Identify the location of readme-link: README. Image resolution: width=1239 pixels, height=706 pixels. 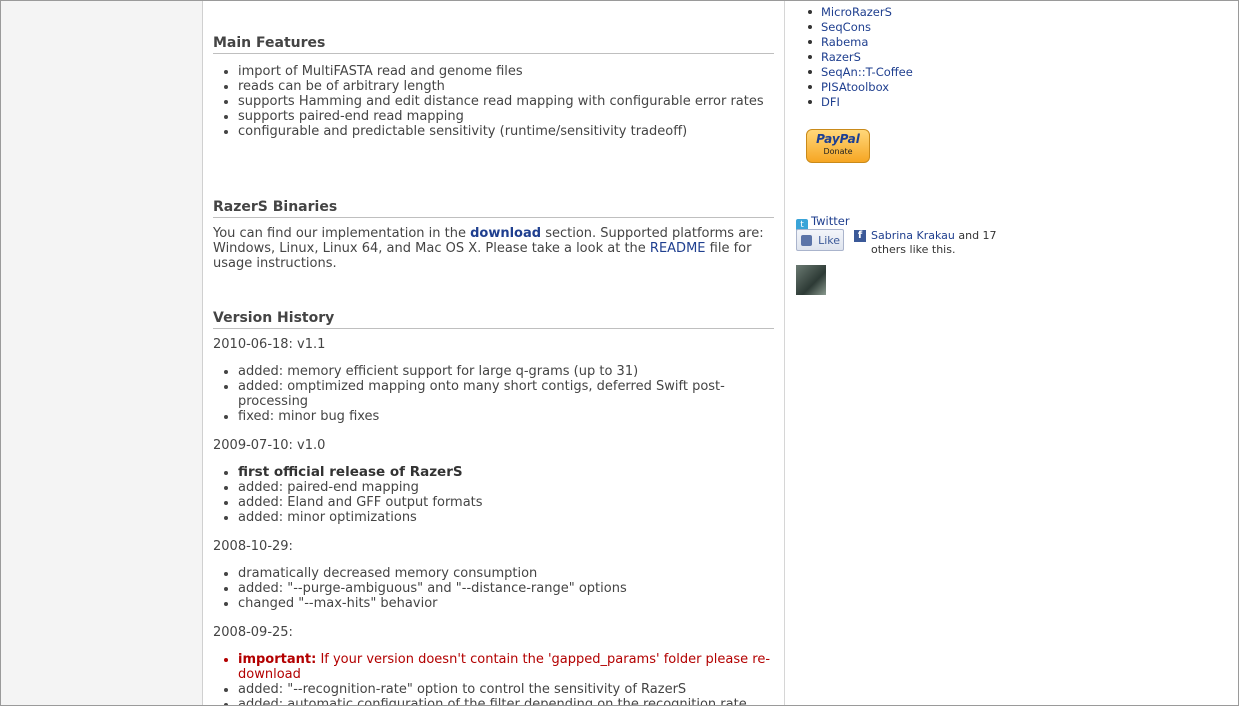
(678, 248).